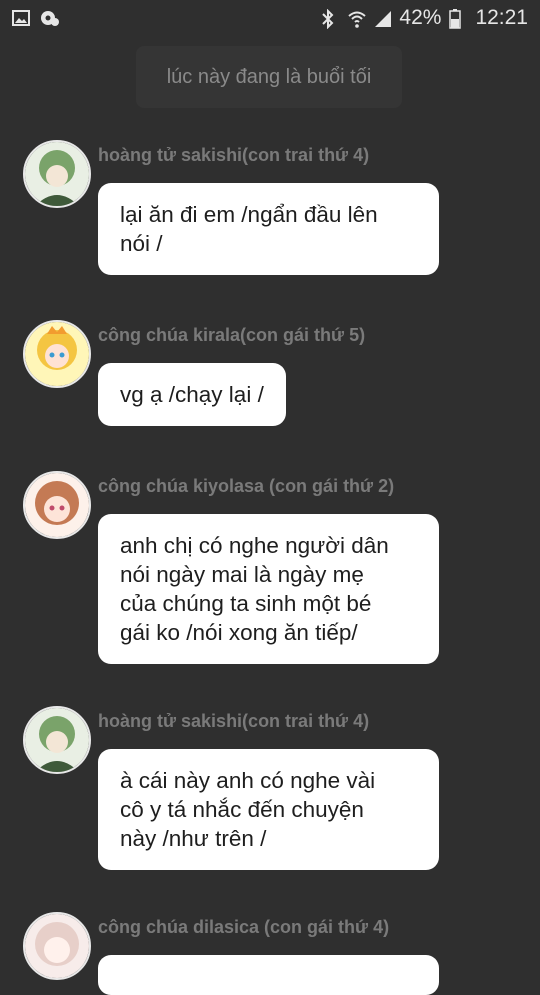 This screenshot has width=540, height=995. Describe the element at coordinates (330, 19) in the screenshot. I see `bluetooth-icon` at that location.